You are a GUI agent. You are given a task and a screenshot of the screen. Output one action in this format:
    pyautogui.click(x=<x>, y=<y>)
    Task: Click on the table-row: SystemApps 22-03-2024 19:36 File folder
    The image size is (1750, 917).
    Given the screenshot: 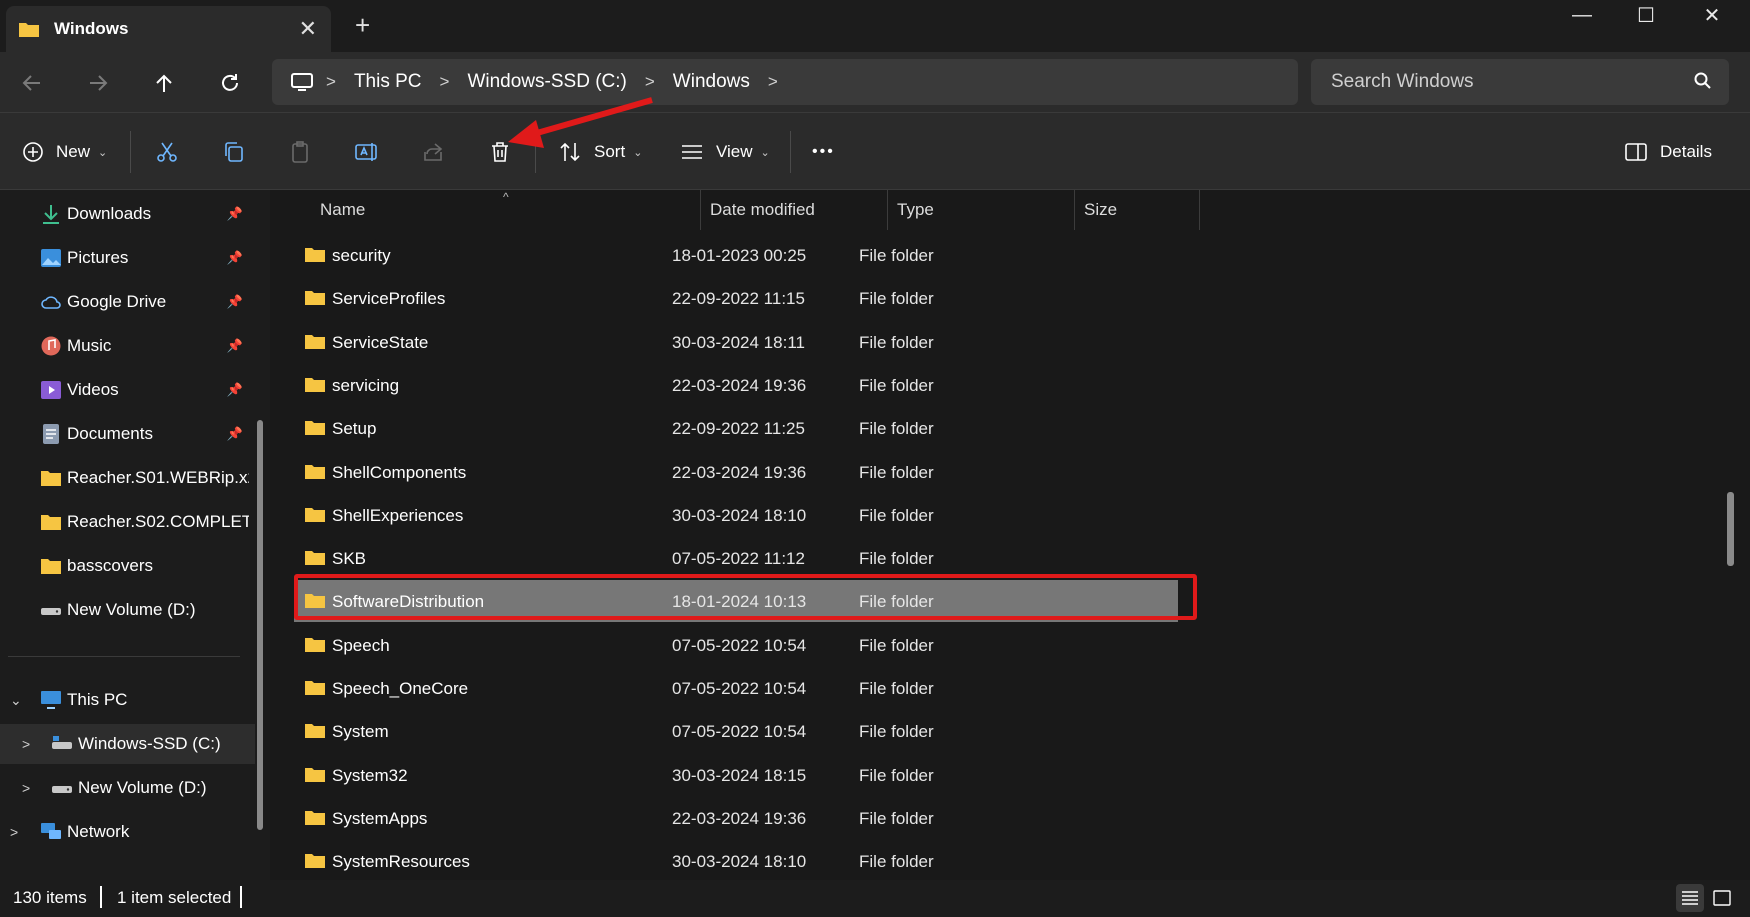 What is the action you would take?
    pyautogui.click(x=736, y=818)
    